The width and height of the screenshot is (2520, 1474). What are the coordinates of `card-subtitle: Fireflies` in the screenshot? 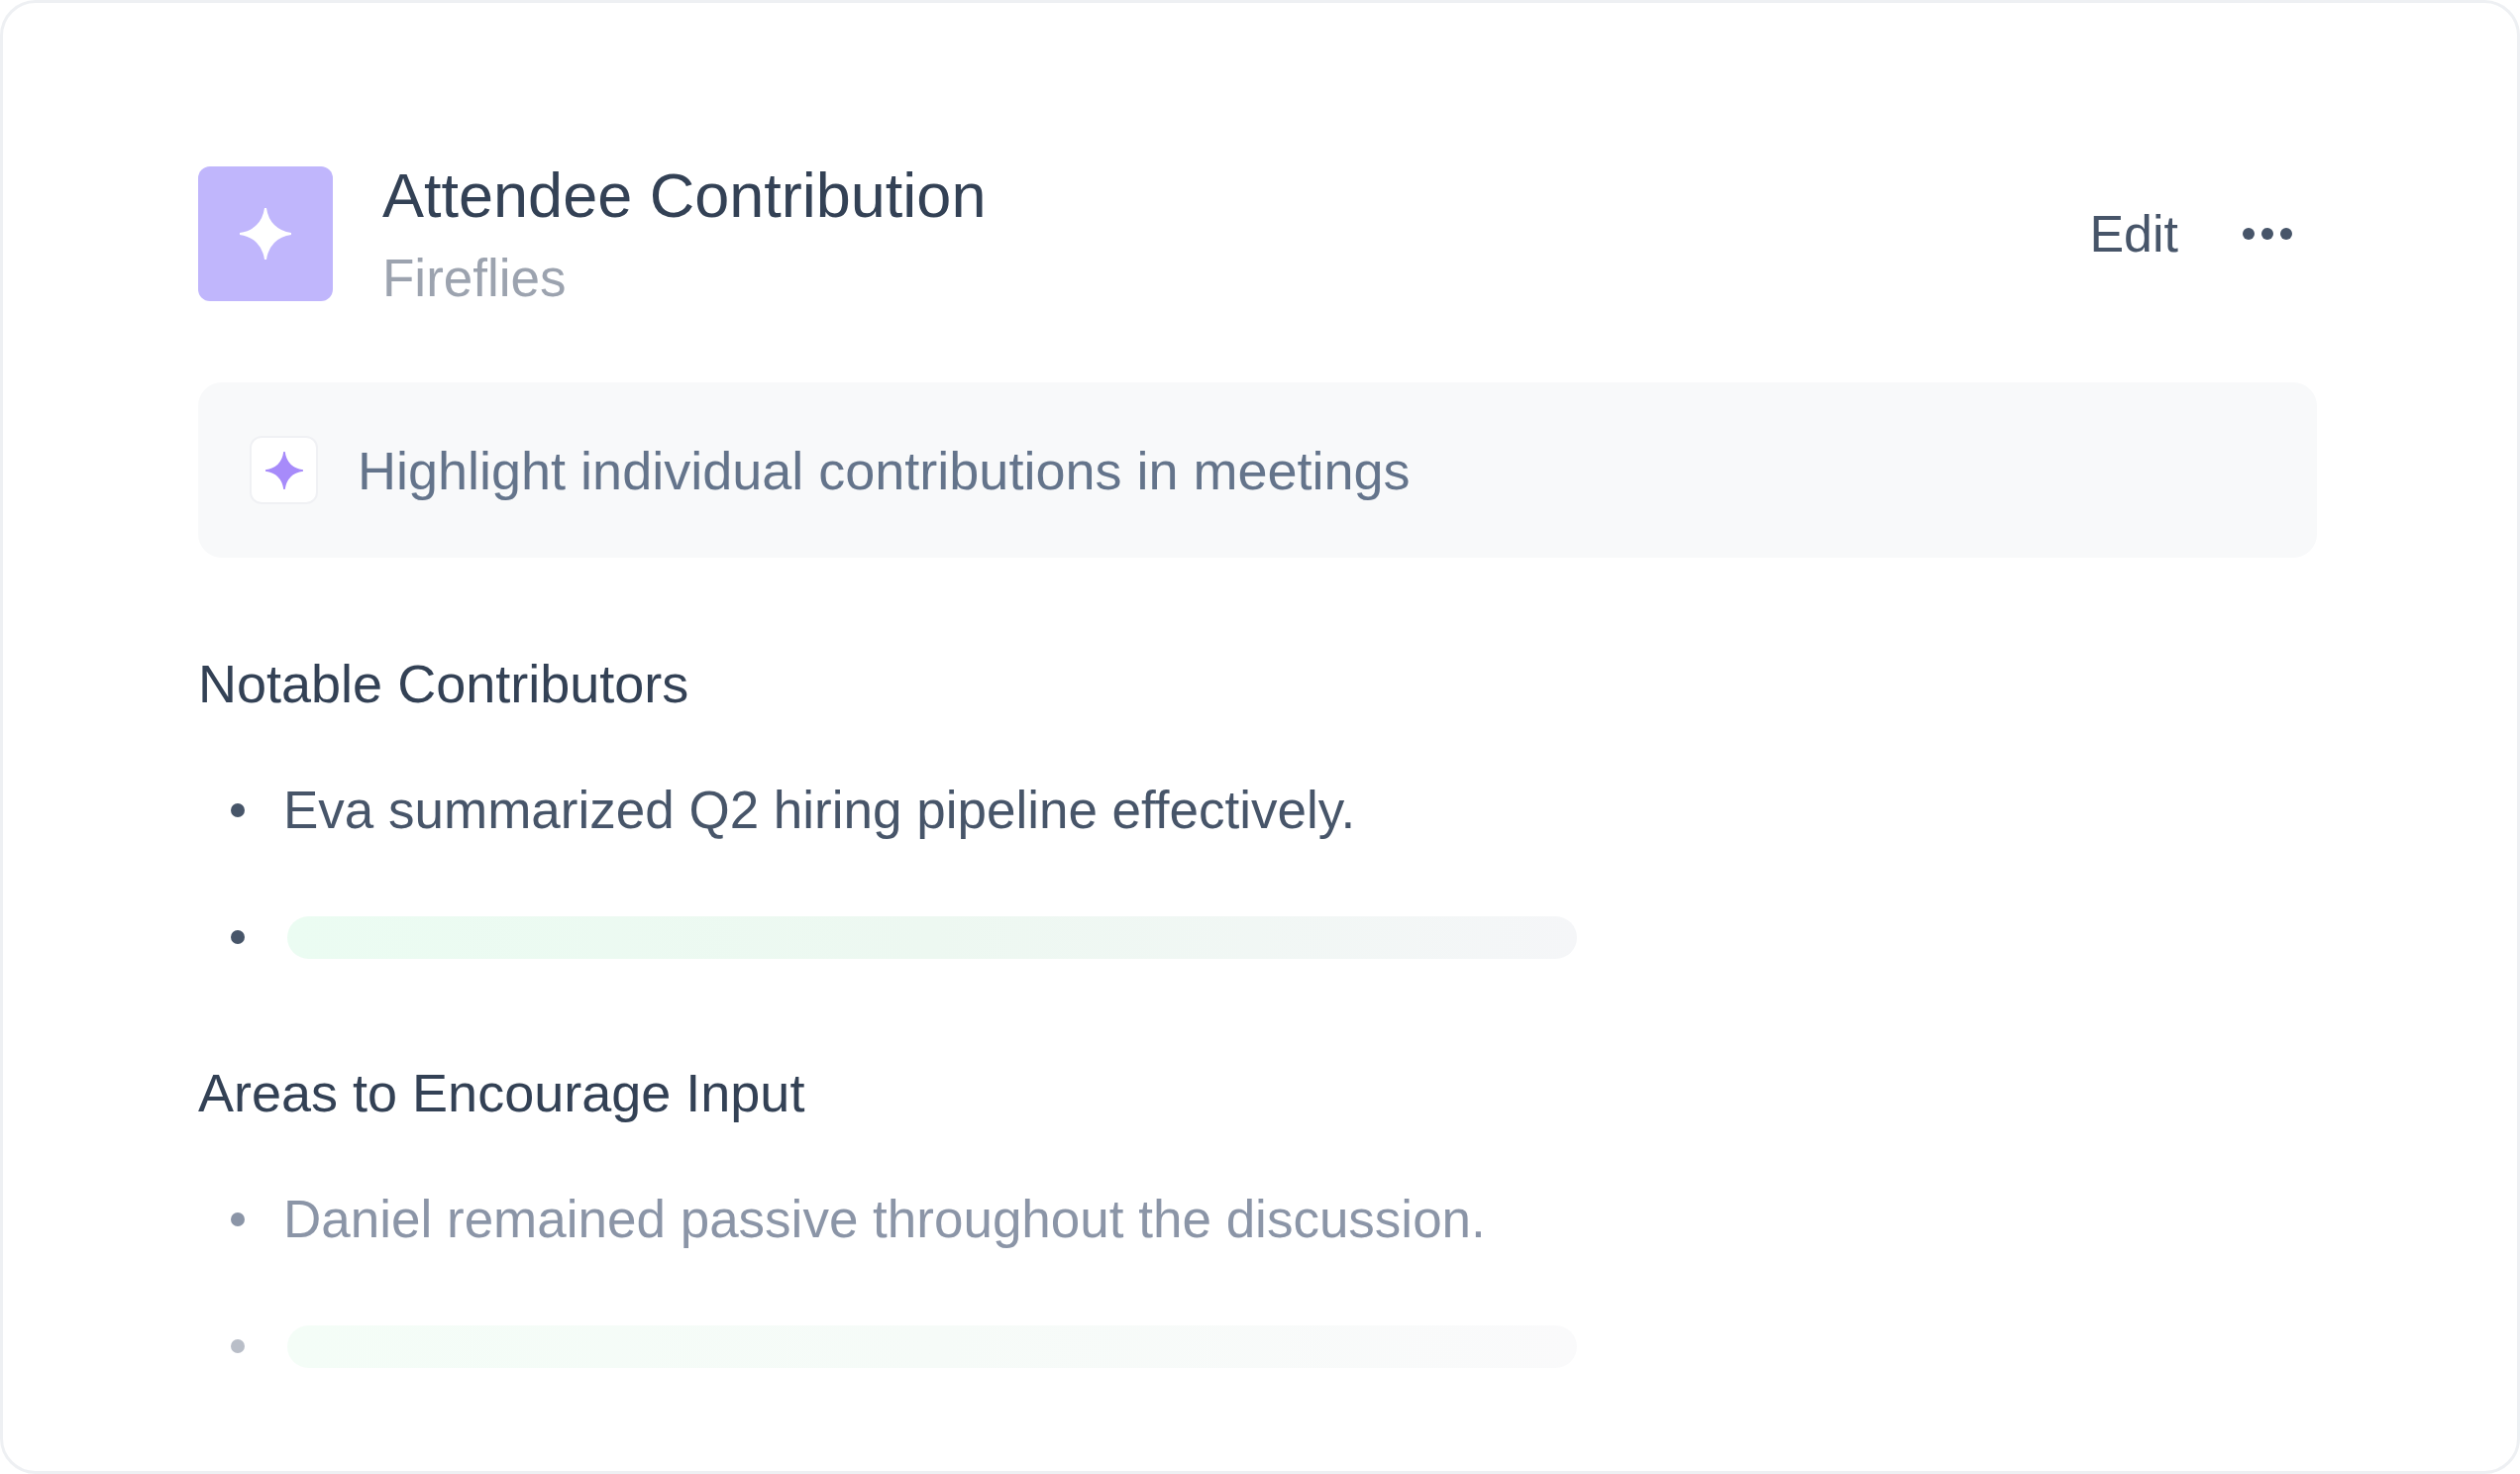 It's located at (474, 278).